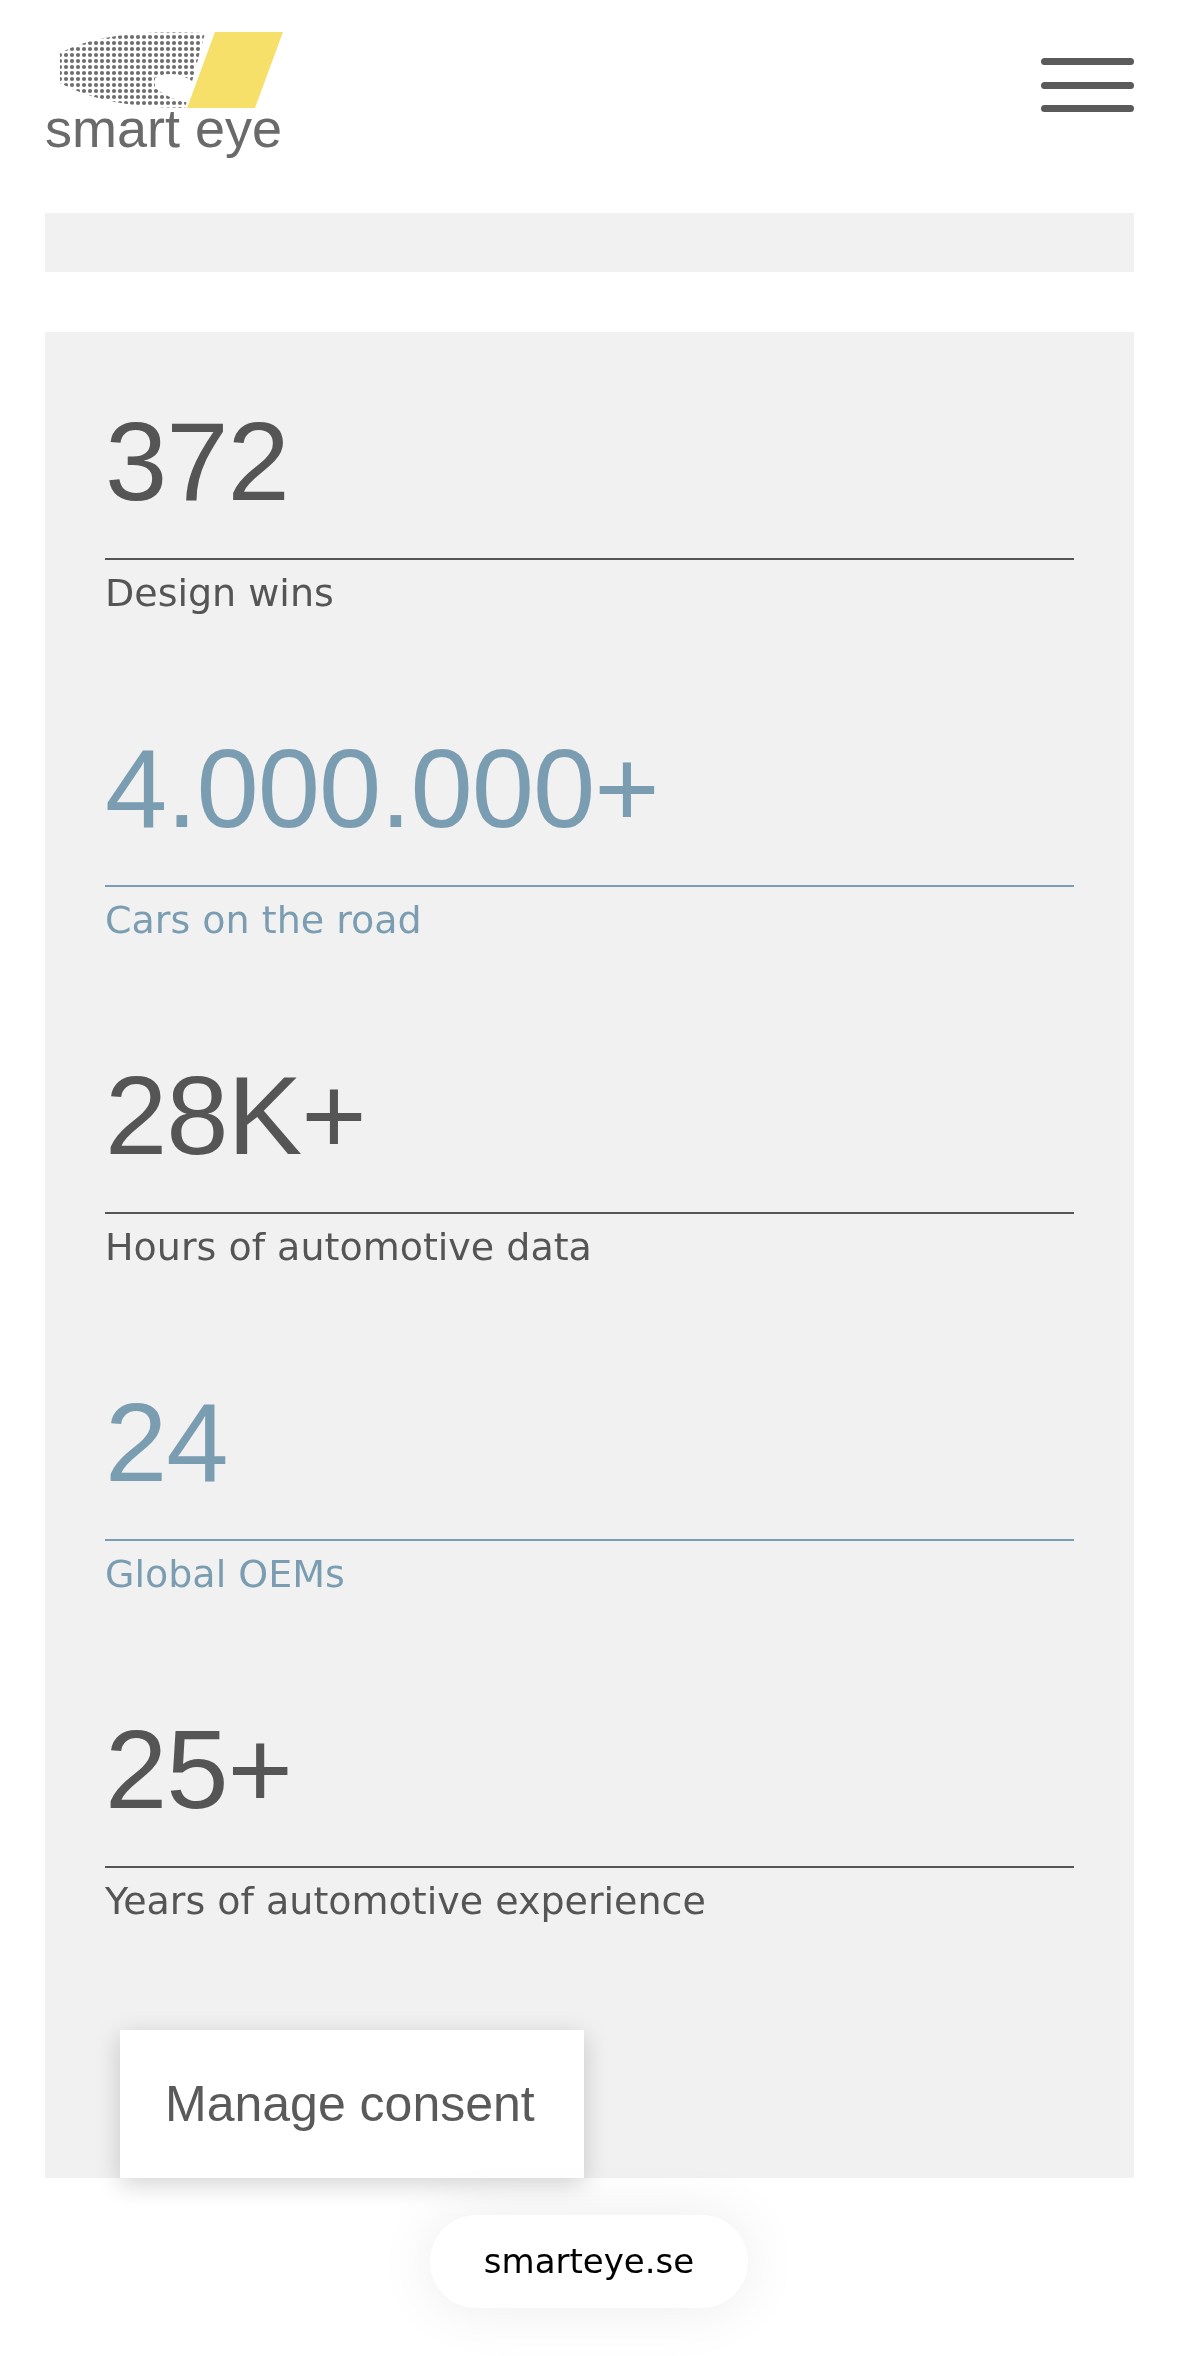  Describe the element at coordinates (349, 1247) in the screenshot. I see `stat-label: Hours of automotive data` at that location.